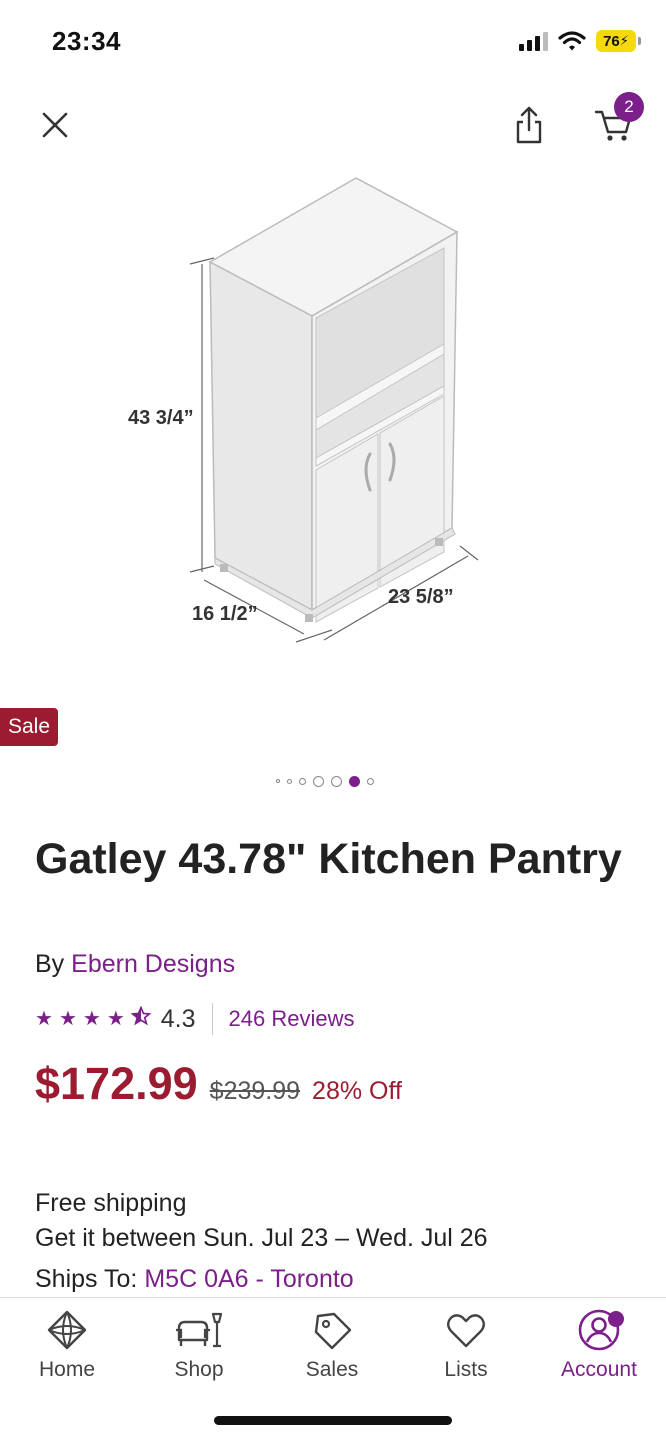 Image resolution: width=666 pixels, height=1440 pixels. What do you see at coordinates (29, 727) in the screenshot?
I see `sale-badge: Sale` at bounding box center [29, 727].